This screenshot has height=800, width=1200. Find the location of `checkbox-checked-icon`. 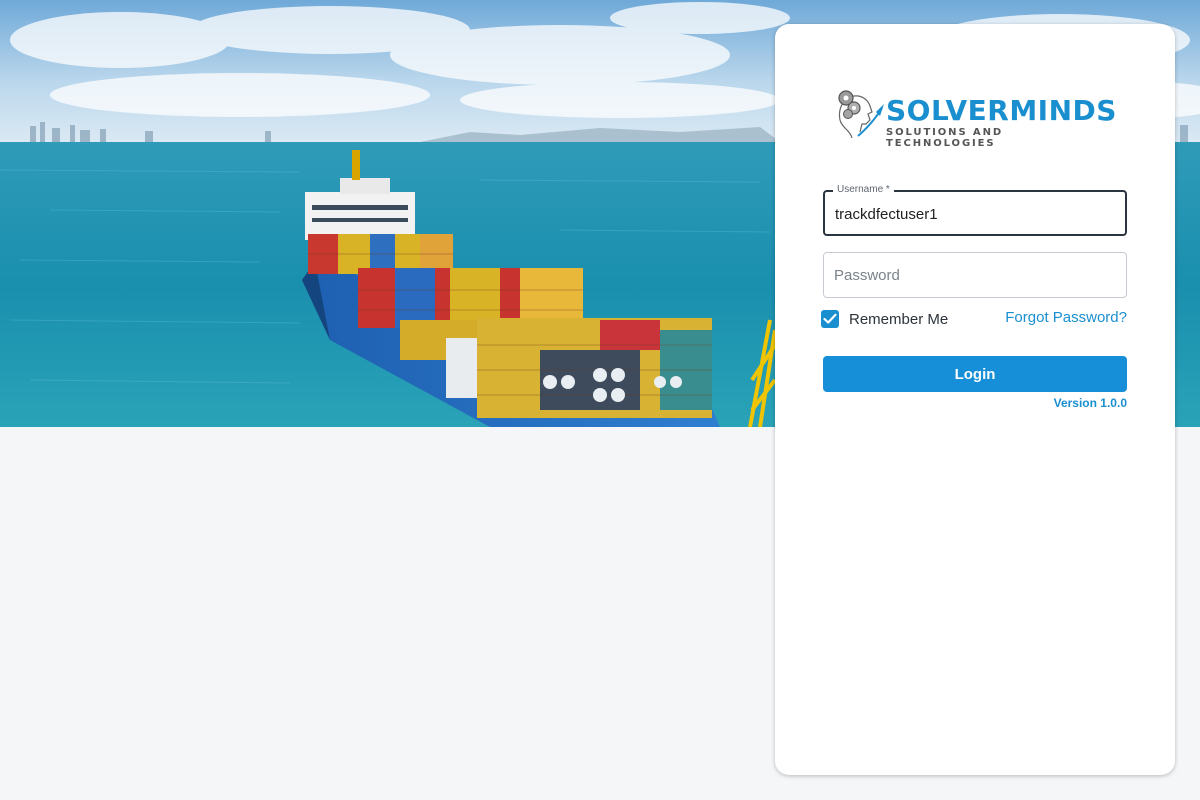

checkbox-checked-icon is located at coordinates (830, 319).